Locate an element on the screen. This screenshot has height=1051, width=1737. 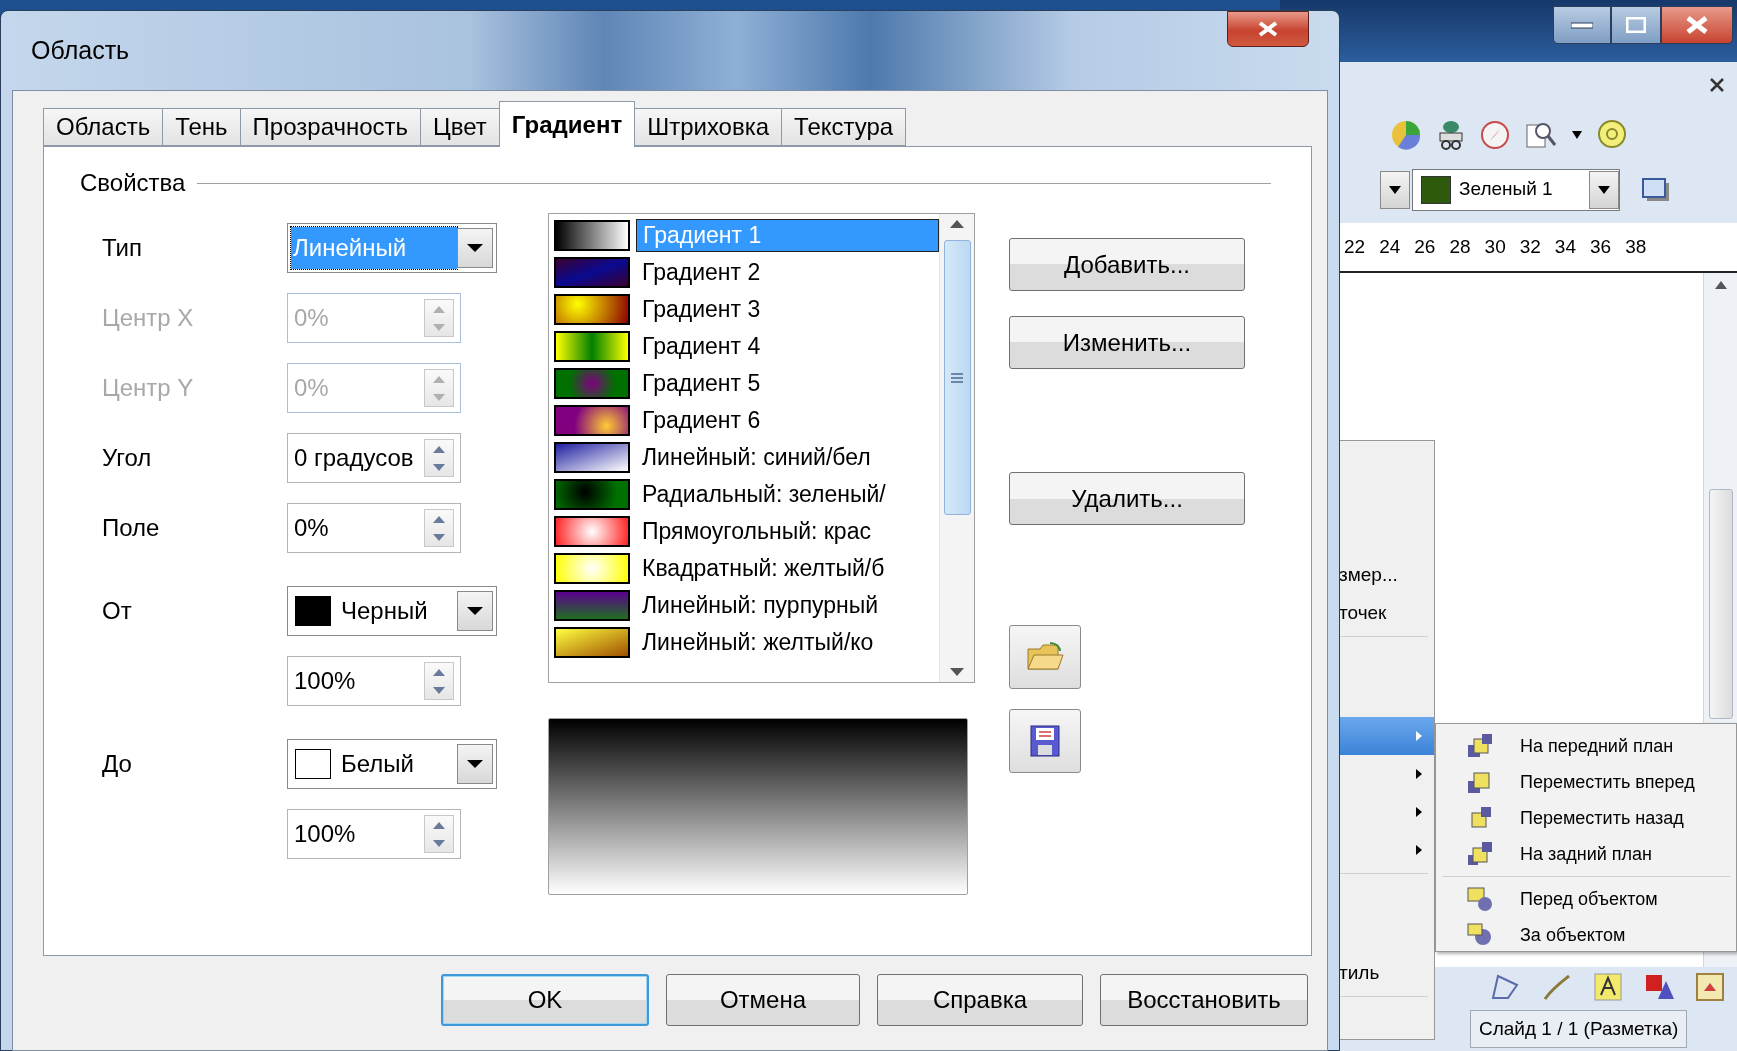
list-item: Прямоугольный: крас is located at coordinates (746, 531).